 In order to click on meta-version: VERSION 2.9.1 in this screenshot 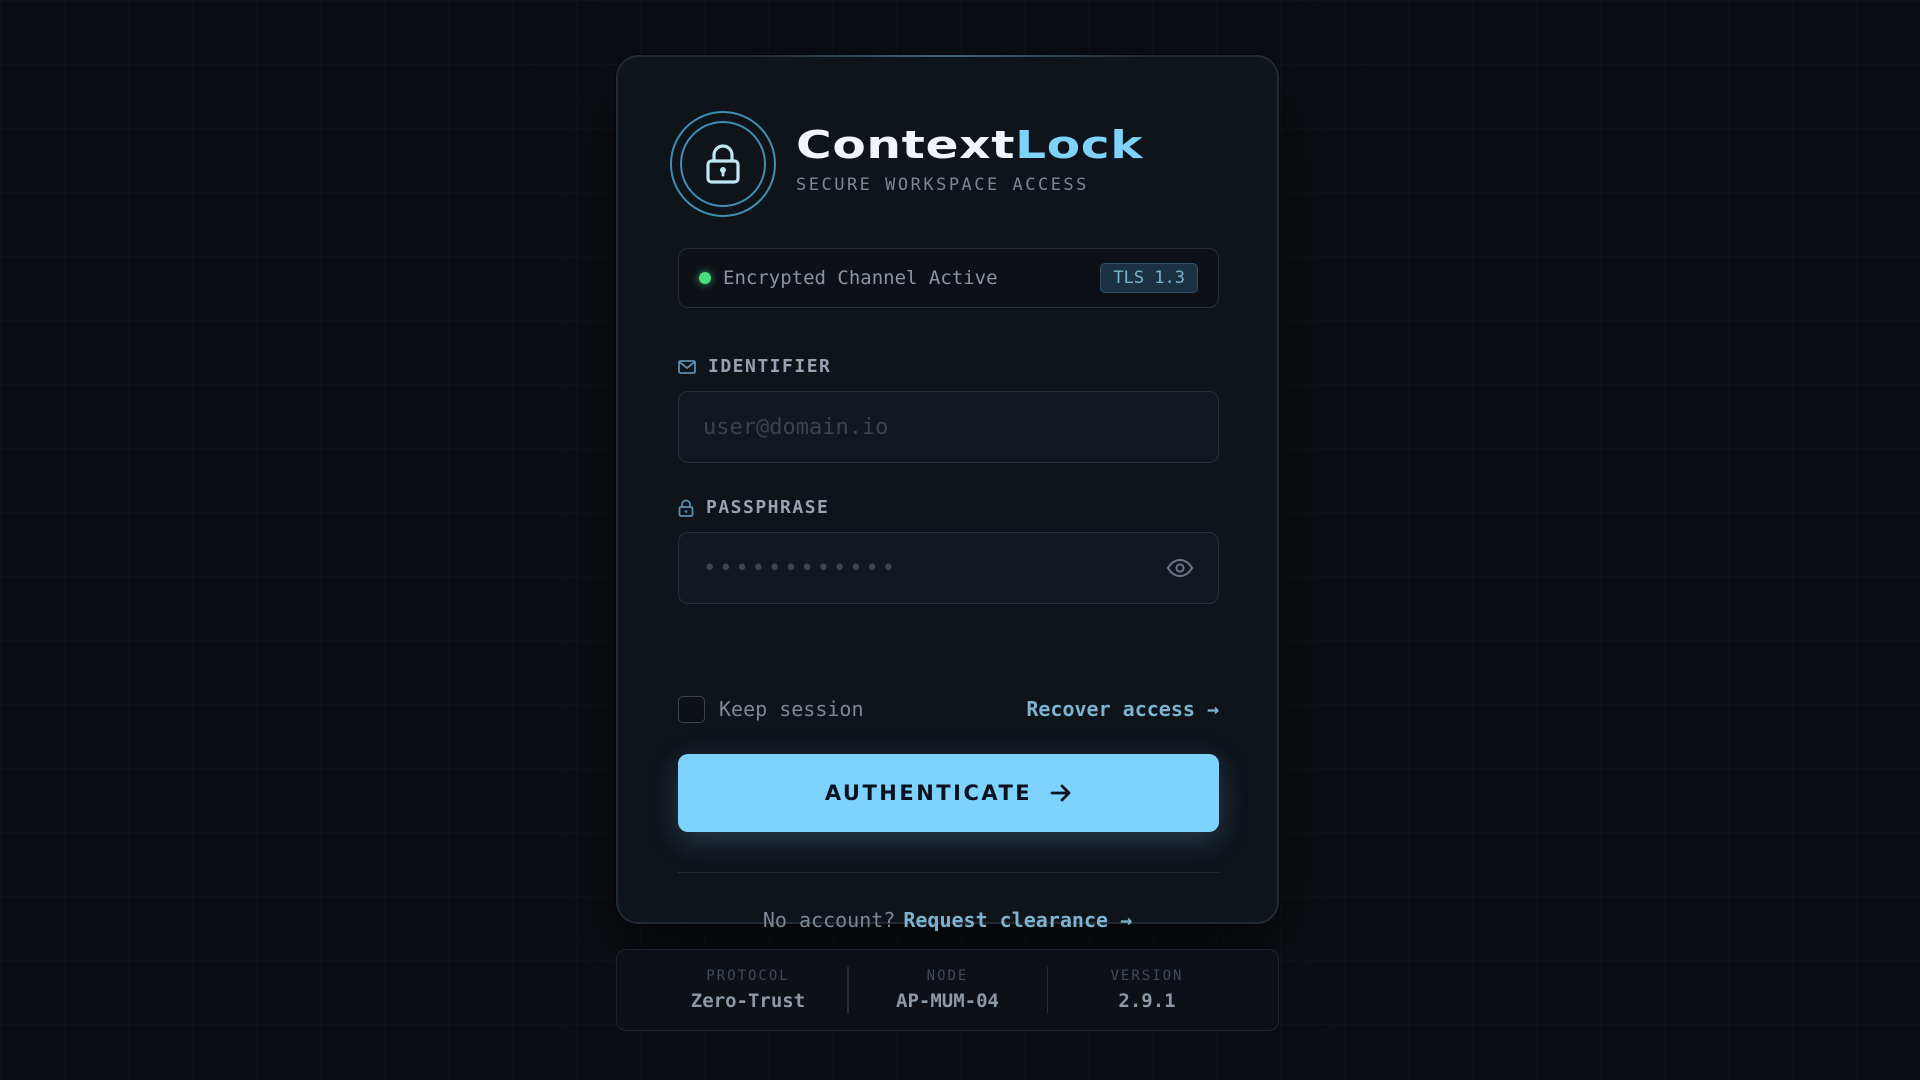, I will do `click(1147, 990)`.